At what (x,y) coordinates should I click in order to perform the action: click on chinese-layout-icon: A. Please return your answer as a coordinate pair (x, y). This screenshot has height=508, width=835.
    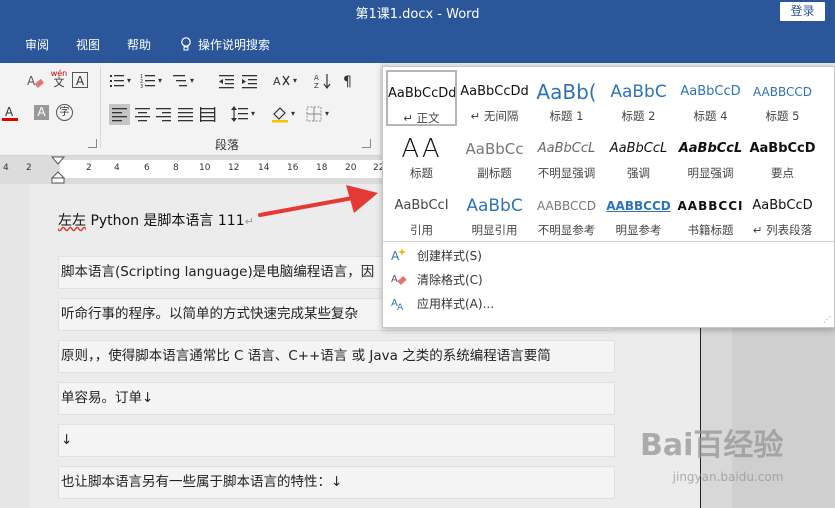
    Looking at the image, I should click on (282, 81).